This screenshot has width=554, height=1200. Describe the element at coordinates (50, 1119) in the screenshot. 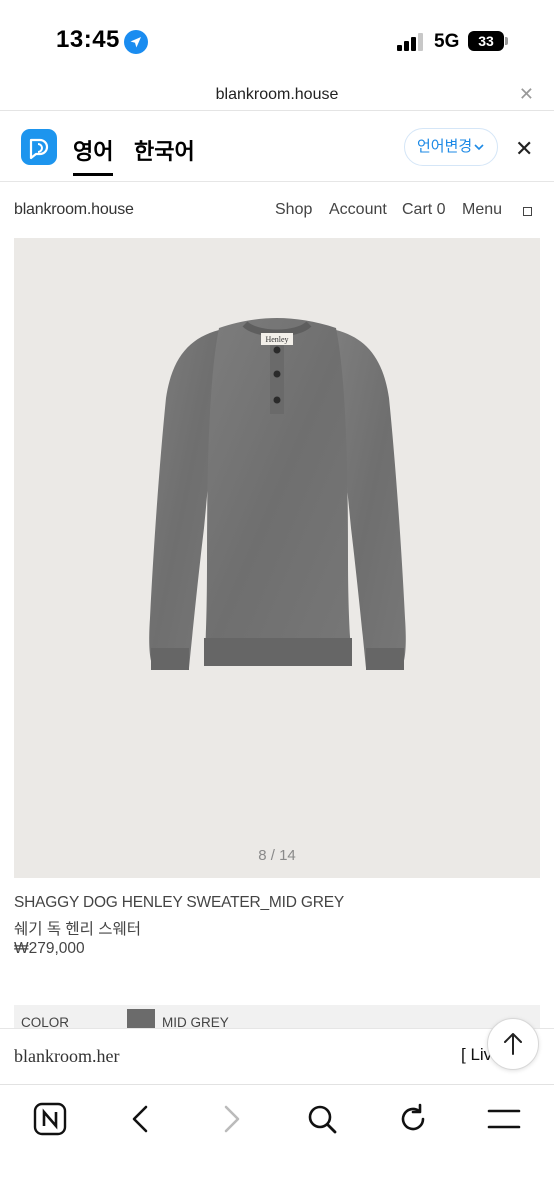

I see `naver-home-icon` at that location.